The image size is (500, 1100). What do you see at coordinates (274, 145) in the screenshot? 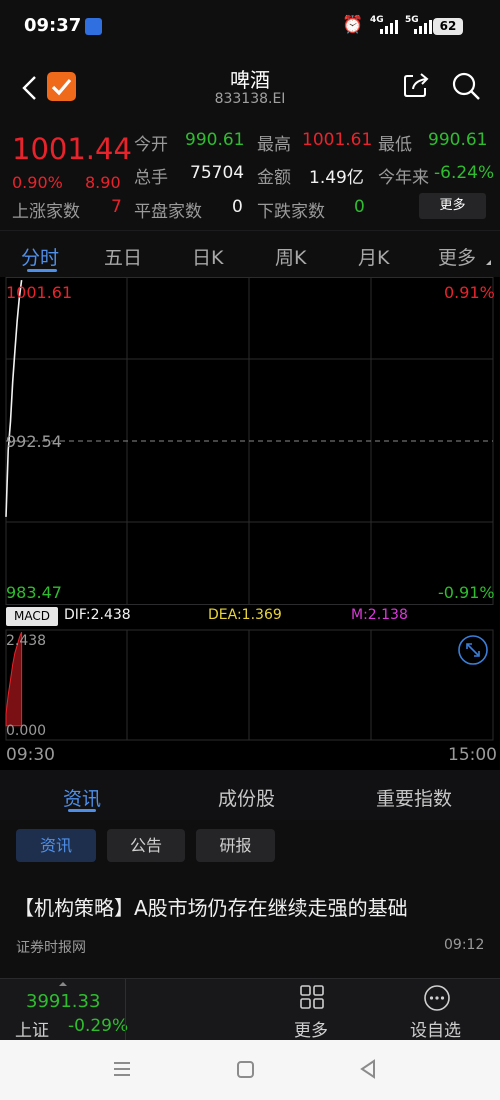
I see `high-label: 最高` at bounding box center [274, 145].